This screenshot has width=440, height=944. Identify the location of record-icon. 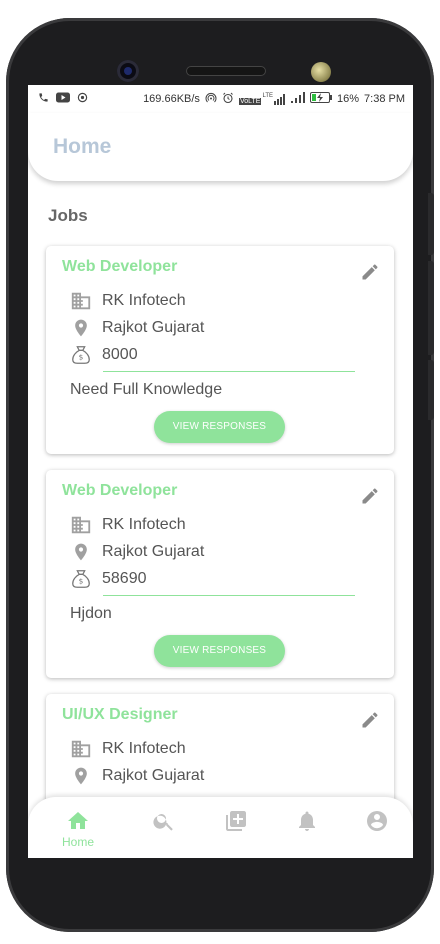
(82, 99).